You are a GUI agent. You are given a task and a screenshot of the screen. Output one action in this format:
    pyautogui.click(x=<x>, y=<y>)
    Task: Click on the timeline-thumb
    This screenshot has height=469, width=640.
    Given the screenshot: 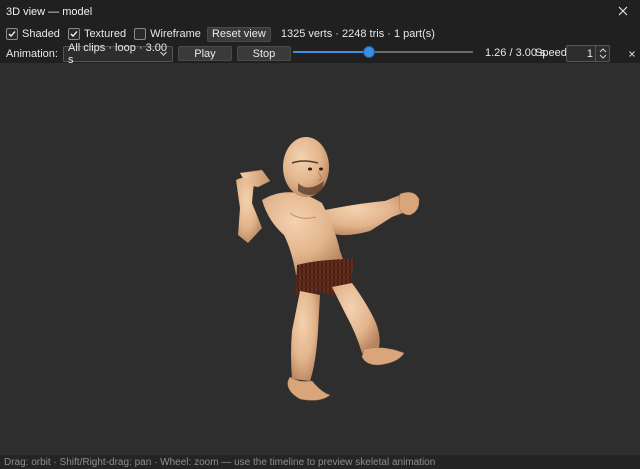 What is the action you would take?
    pyautogui.click(x=368, y=52)
    